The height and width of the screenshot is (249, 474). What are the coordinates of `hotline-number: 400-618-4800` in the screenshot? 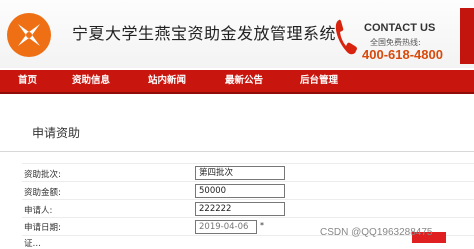 It's located at (402, 54).